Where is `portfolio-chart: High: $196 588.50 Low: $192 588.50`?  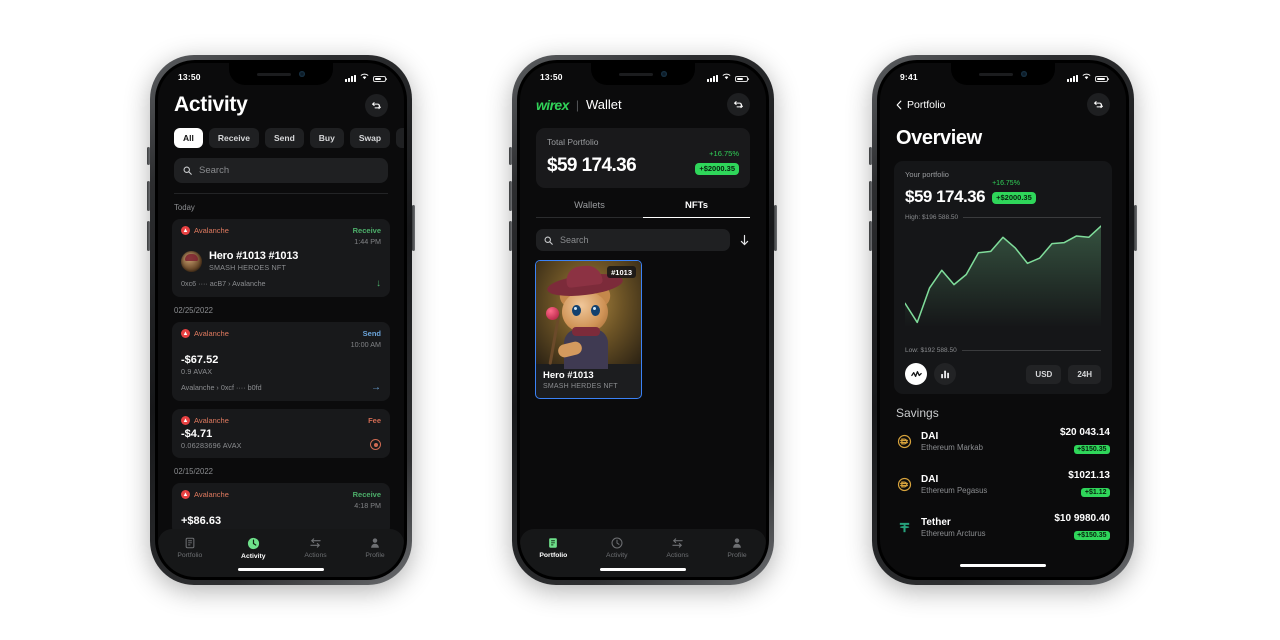
portfolio-chart: High: $196 588.50 Low: $192 588.50 is located at coordinates (1003, 284).